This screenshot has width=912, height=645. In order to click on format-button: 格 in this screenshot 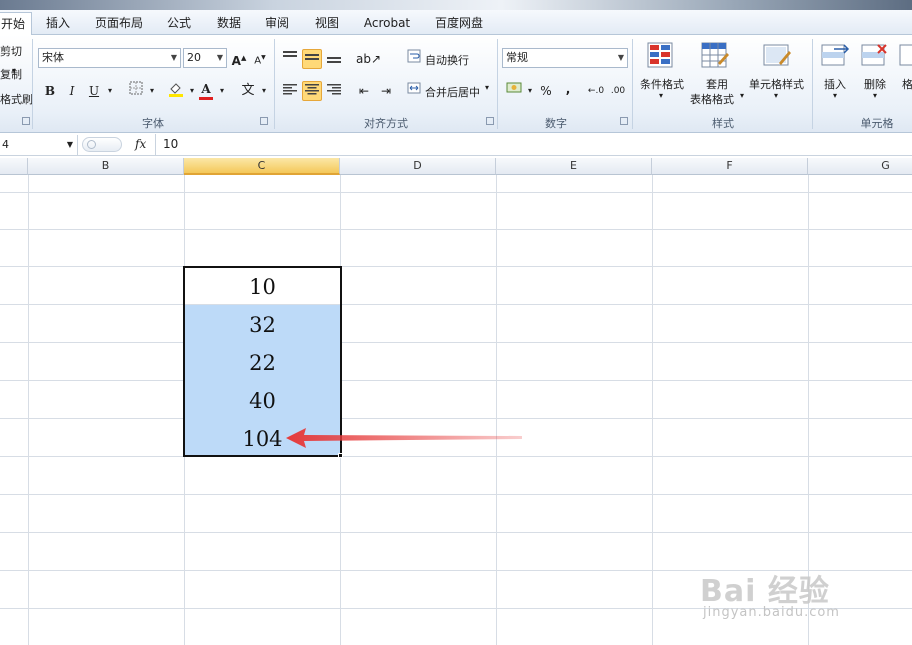, I will do `click(907, 84)`.